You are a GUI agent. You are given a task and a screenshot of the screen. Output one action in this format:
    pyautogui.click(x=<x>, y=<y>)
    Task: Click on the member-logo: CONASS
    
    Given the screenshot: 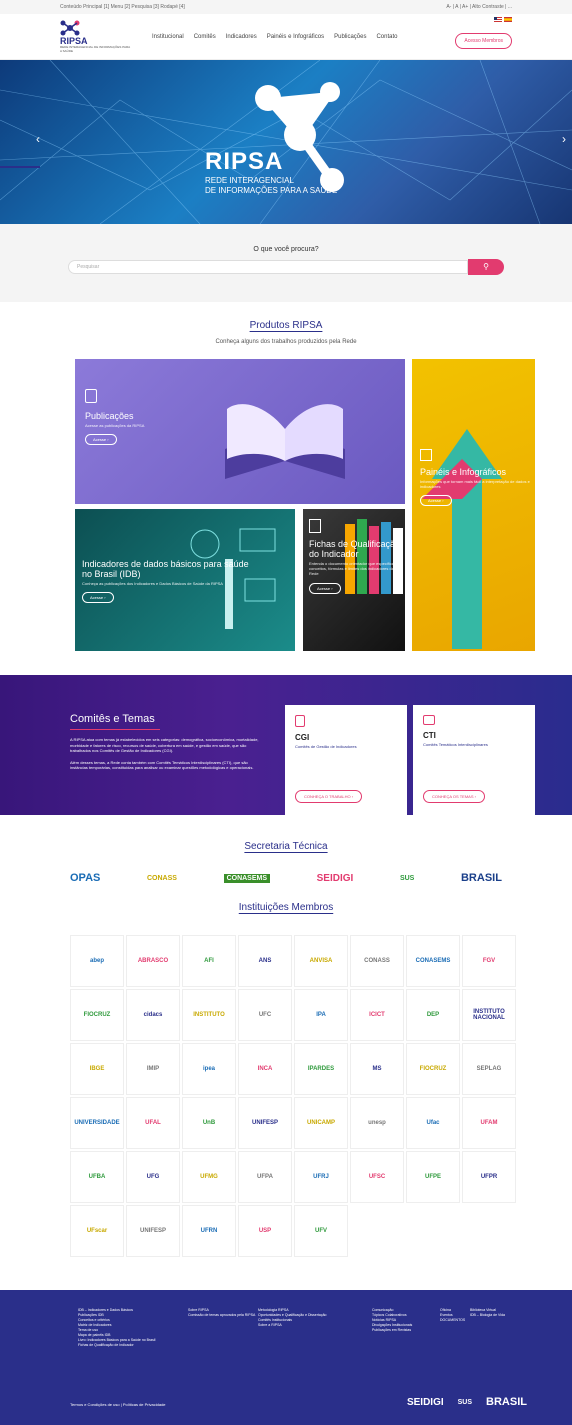 What is the action you would take?
    pyautogui.click(x=377, y=961)
    